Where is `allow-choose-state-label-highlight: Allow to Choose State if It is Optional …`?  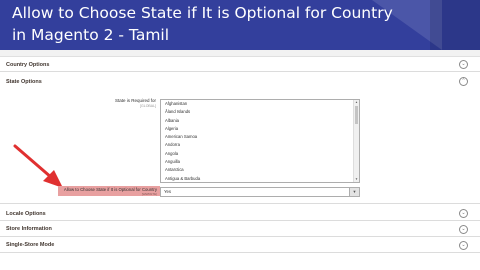
allow-choose-state-label-highlight: Allow to Choose State if It is Optional … is located at coordinates (109, 191).